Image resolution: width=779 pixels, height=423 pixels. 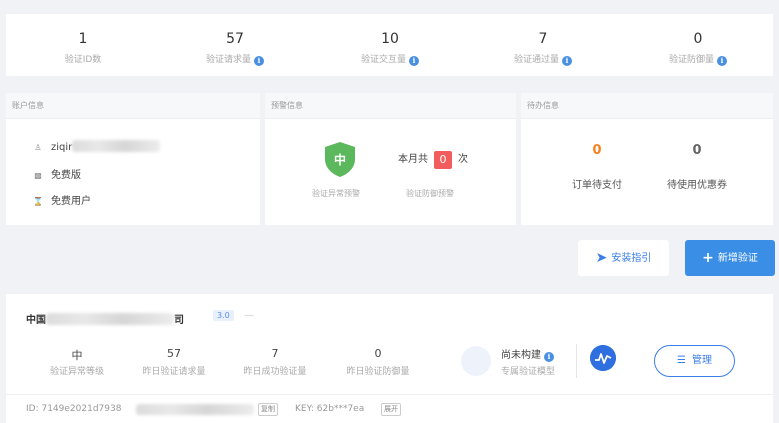 What do you see at coordinates (597, 183) in the screenshot?
I see `pending-orders-label: 订单待支付` at bounding box center [597, 183].